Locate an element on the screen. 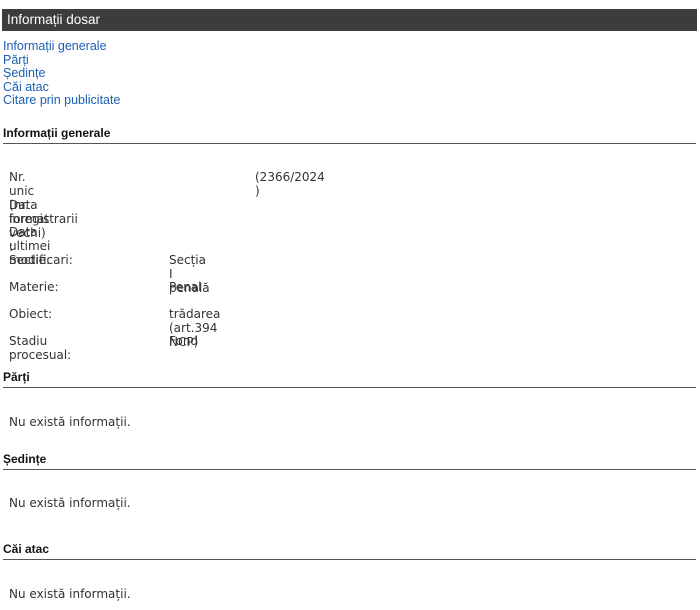  field-label: Sectie: is located at coordinates (30, 260).